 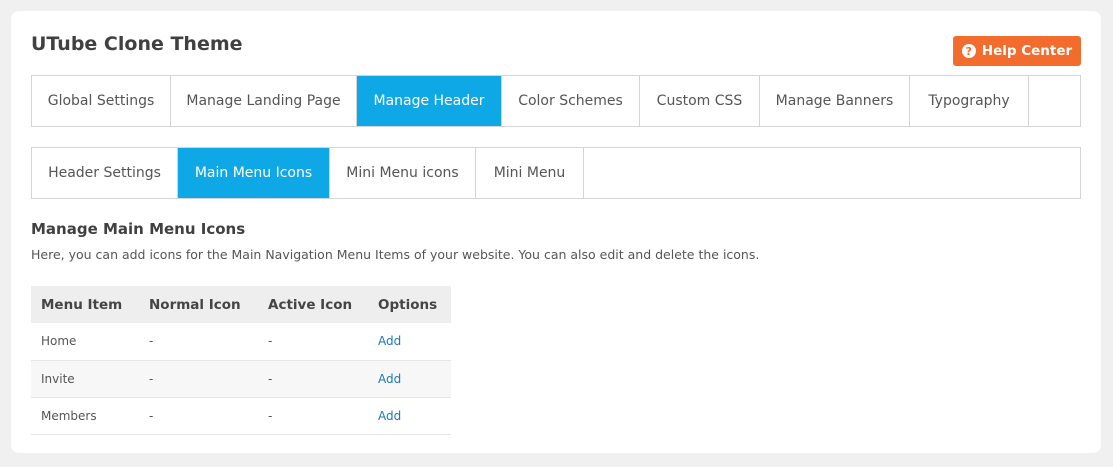 I want to click on tab-mini-menu: Mini Menu, so click(x=530, y=173).